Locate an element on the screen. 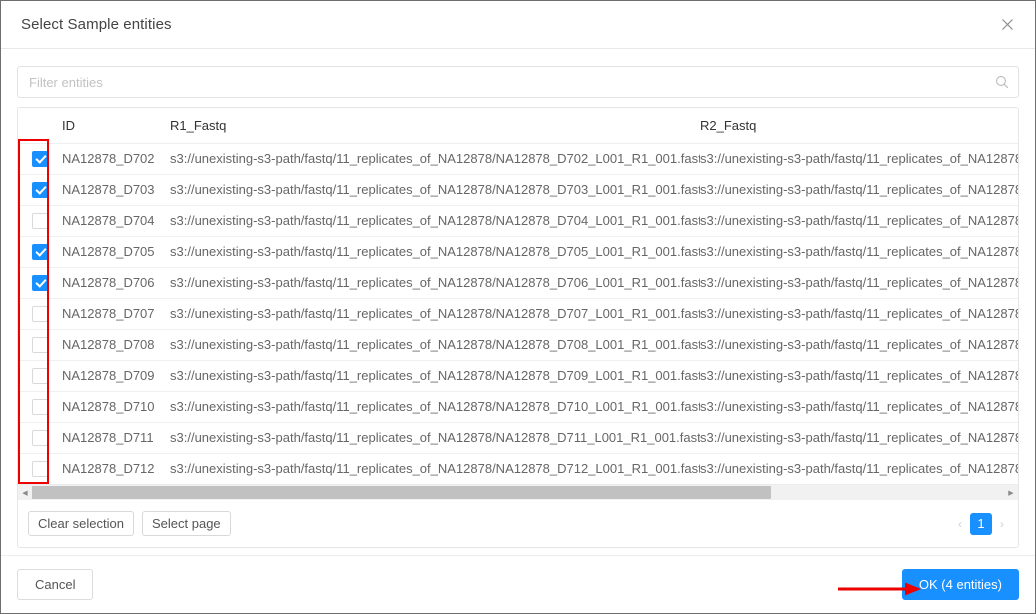 This screenshot has width=1036, height=614. pagination: ‹ 1 › is located at coordinates (983, 523).